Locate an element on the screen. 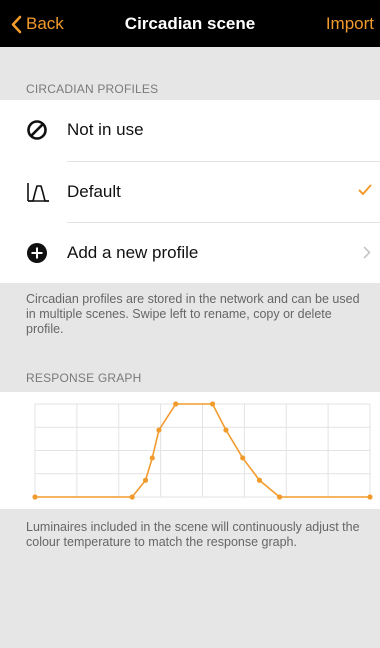 This screenshot has height=648, width=380. profile-row-default: Default is located at coordinates (190, 192).